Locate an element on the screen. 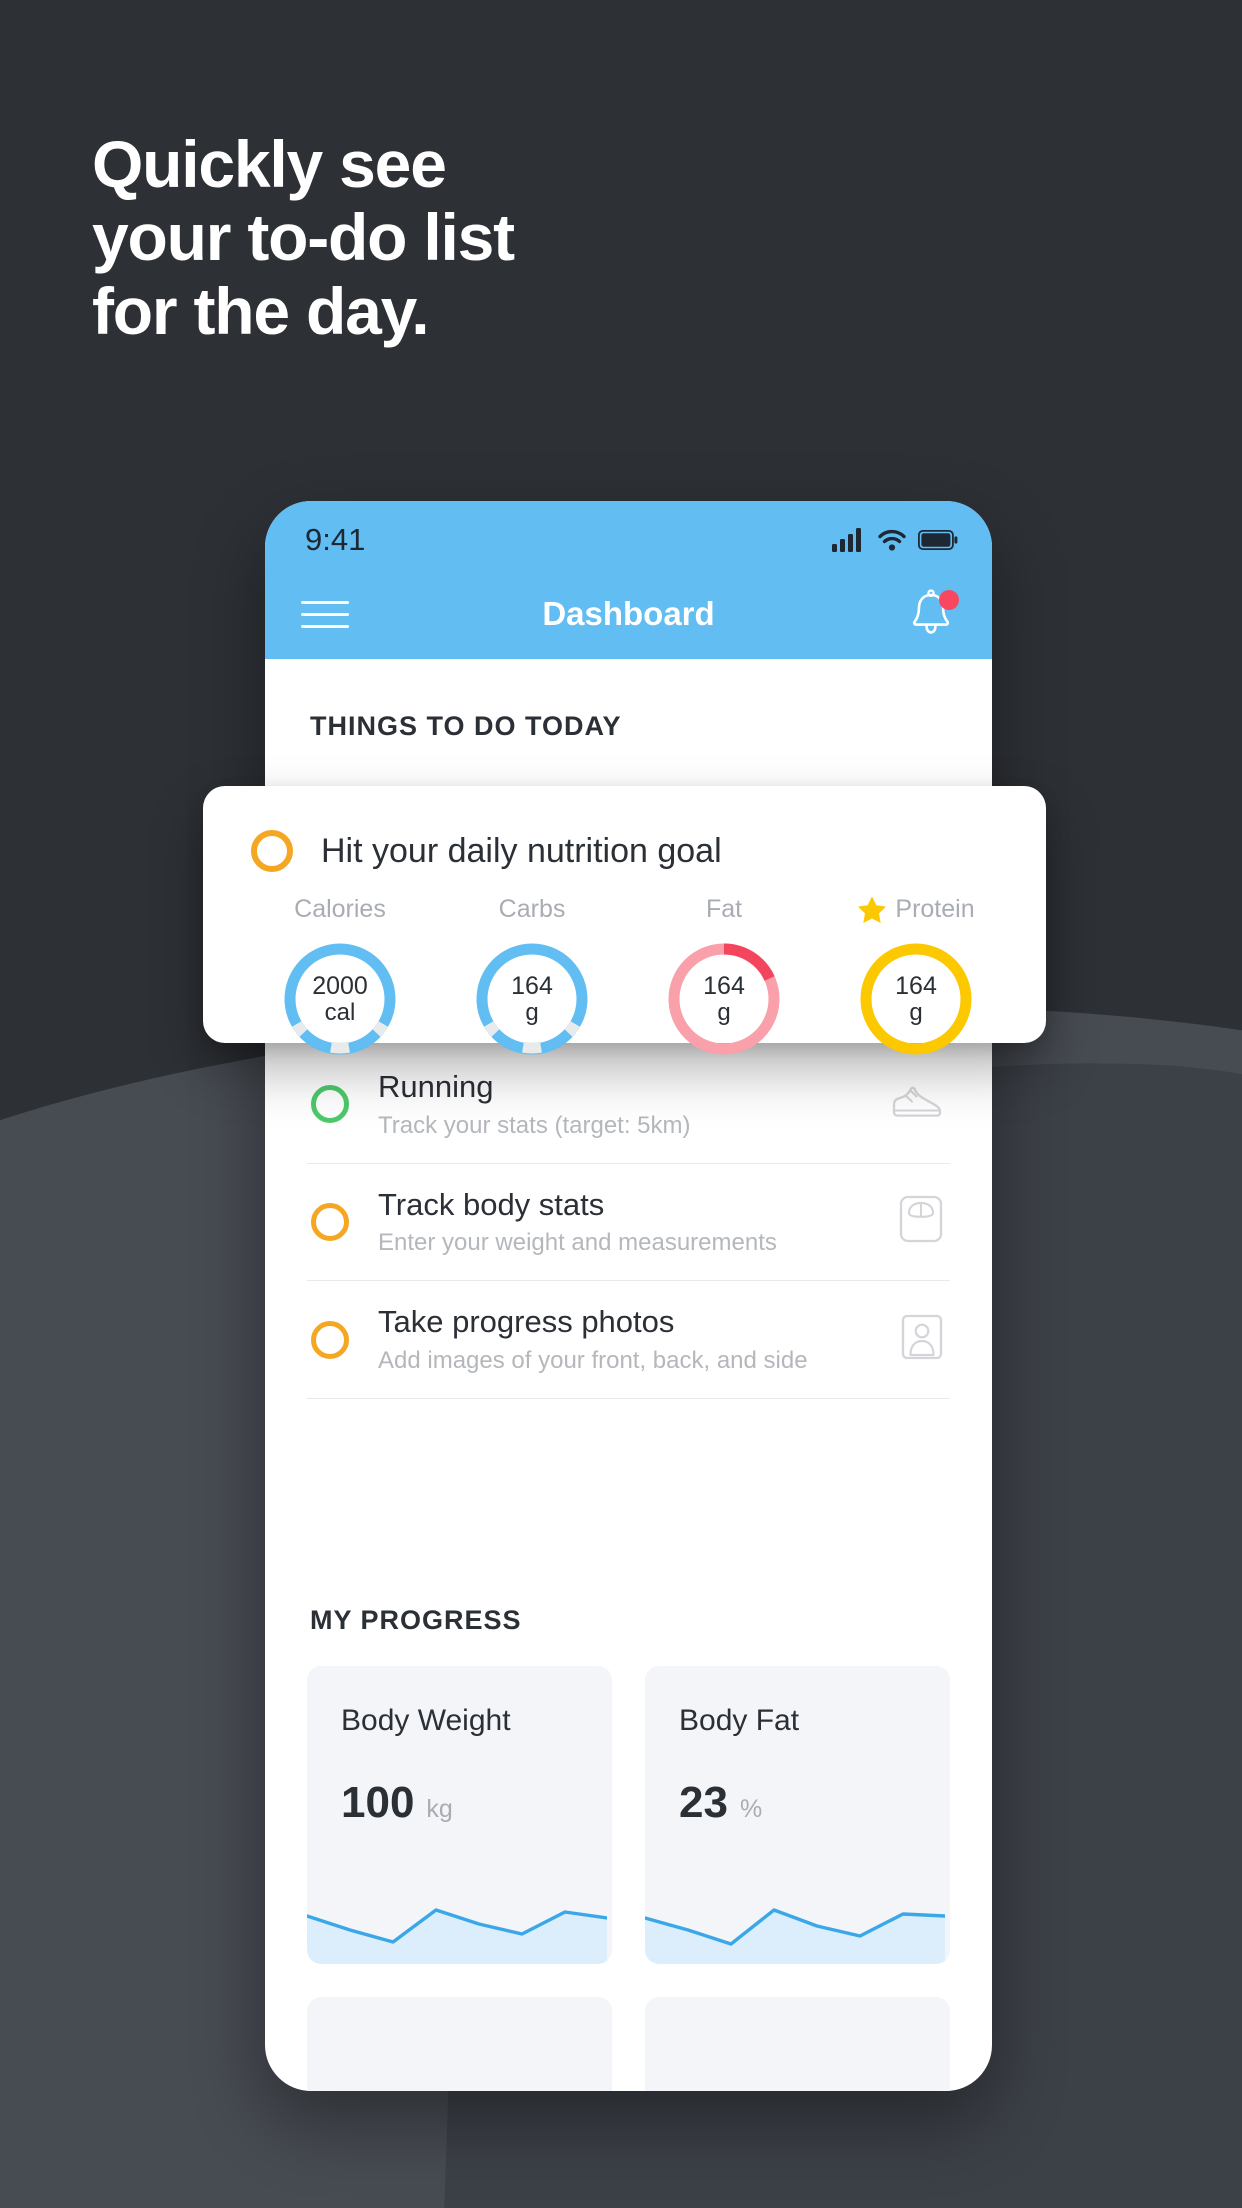  todo-text: Running Track your stats (target: 5km) is located at coordinates (633, 1104).